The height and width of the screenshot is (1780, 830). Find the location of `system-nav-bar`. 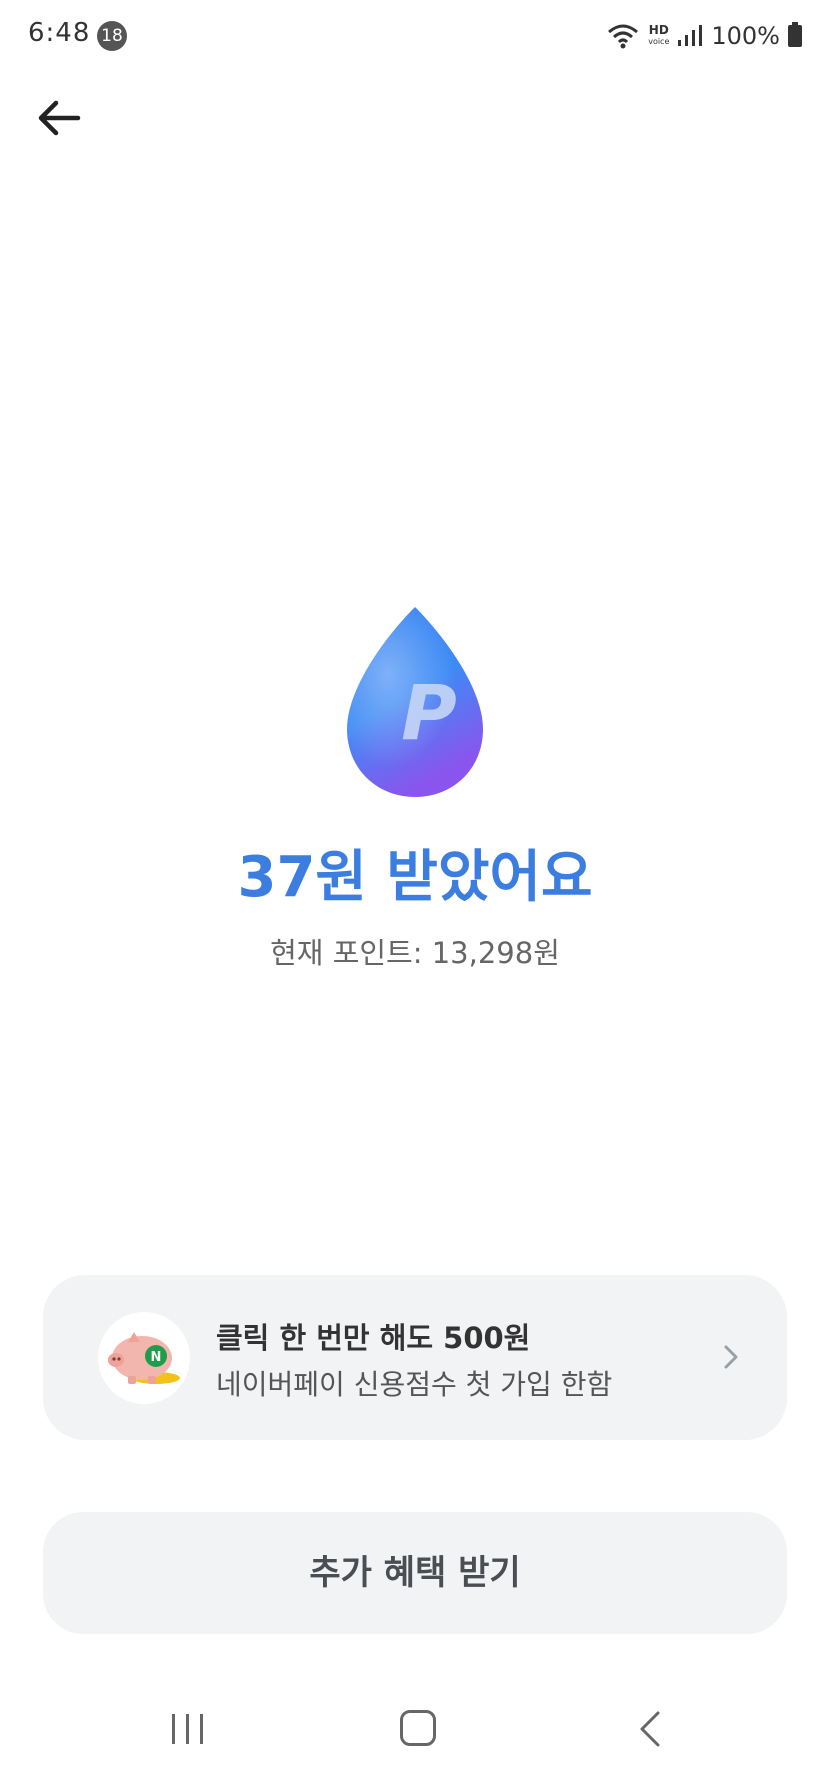

system-nav-bar is located at coordinates (415, 1735).